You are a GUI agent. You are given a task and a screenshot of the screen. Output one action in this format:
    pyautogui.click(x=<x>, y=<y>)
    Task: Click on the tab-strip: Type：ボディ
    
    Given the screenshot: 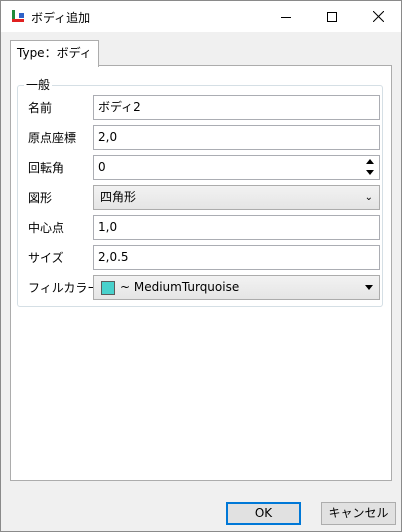 What is the action you would take?
    pyautogui.click(x=201, y=53)
    